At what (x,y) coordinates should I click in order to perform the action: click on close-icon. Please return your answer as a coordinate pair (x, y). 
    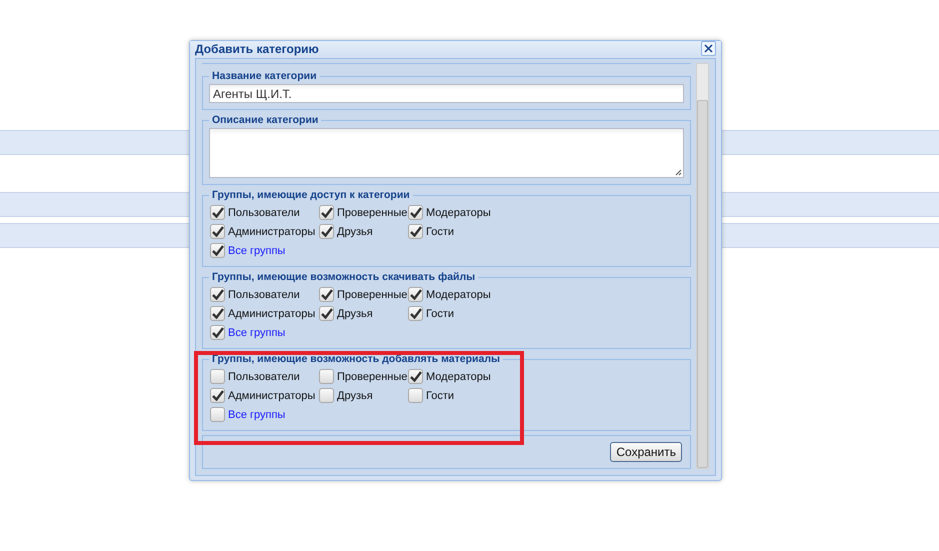
    Looking at the image, I should click on (708, 48).